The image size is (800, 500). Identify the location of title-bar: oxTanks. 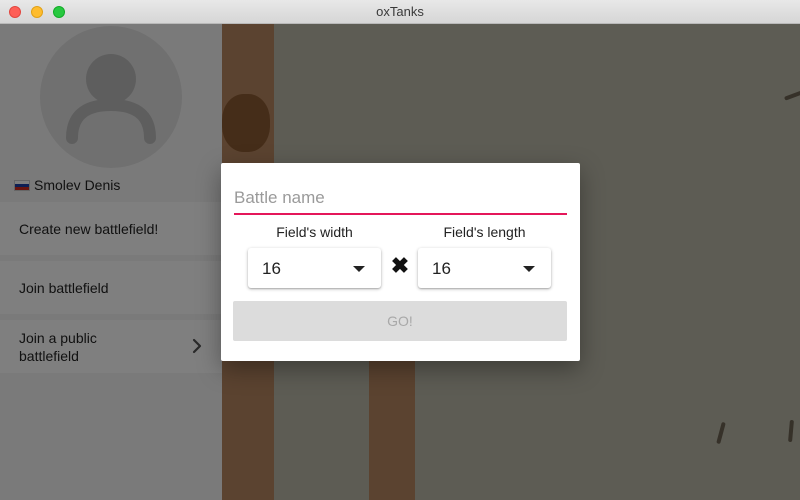
(400, 12).